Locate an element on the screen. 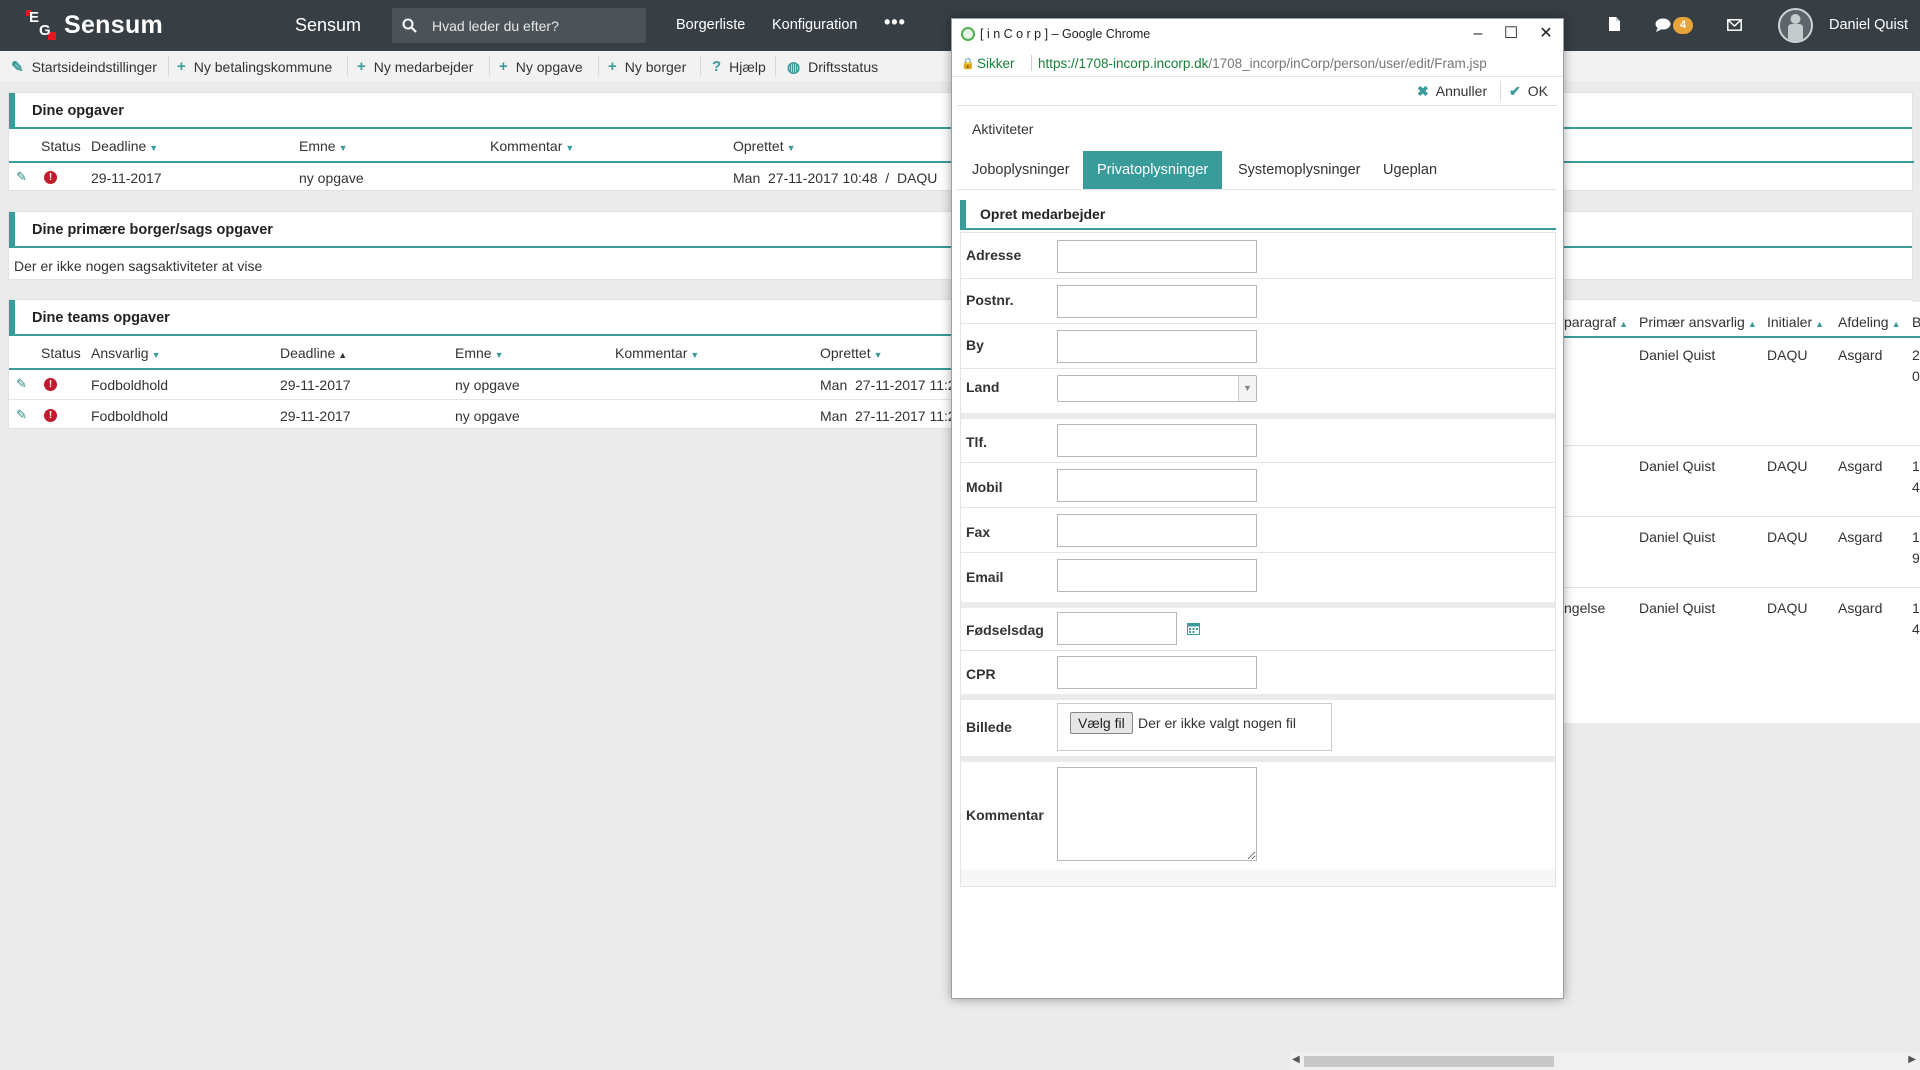 The width and height of the screenshot is (1920, 1070). col-deadline: Deadline ▲ is located at coordinates (313, 353).